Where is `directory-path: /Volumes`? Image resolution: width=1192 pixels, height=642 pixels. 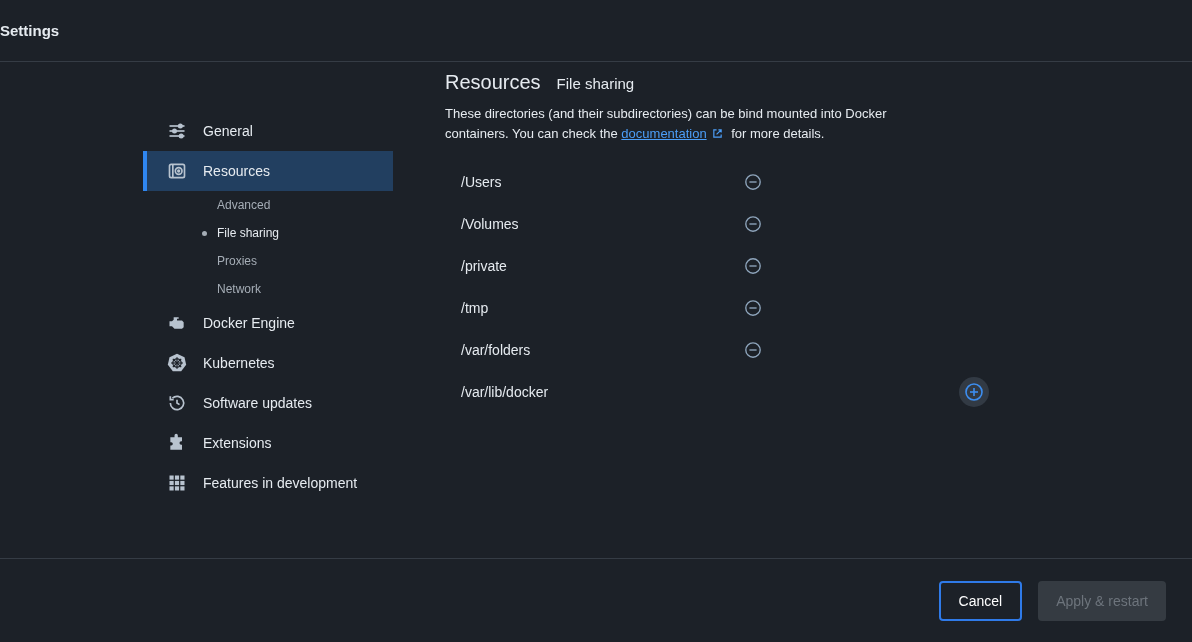
directory-path: /Volumes is located at coordinates (490, 224).